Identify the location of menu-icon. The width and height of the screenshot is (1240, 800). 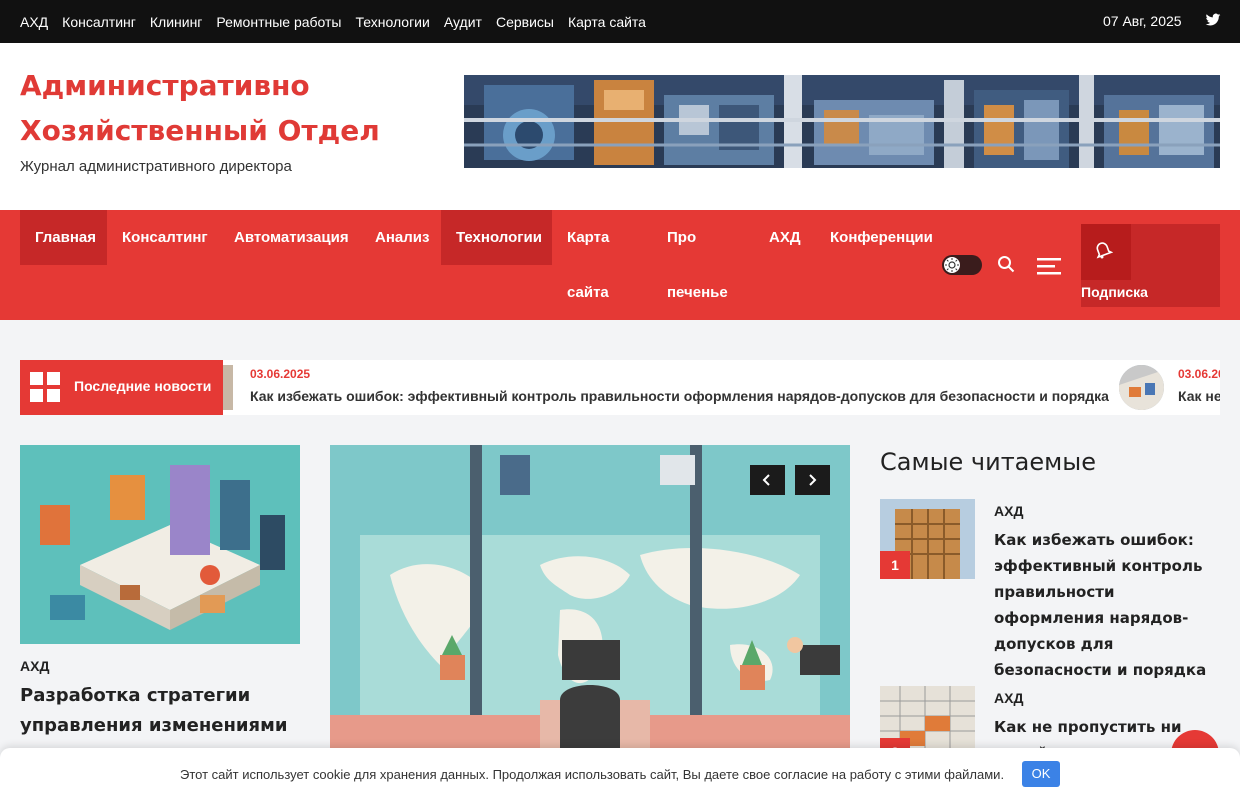
(1049, 266).